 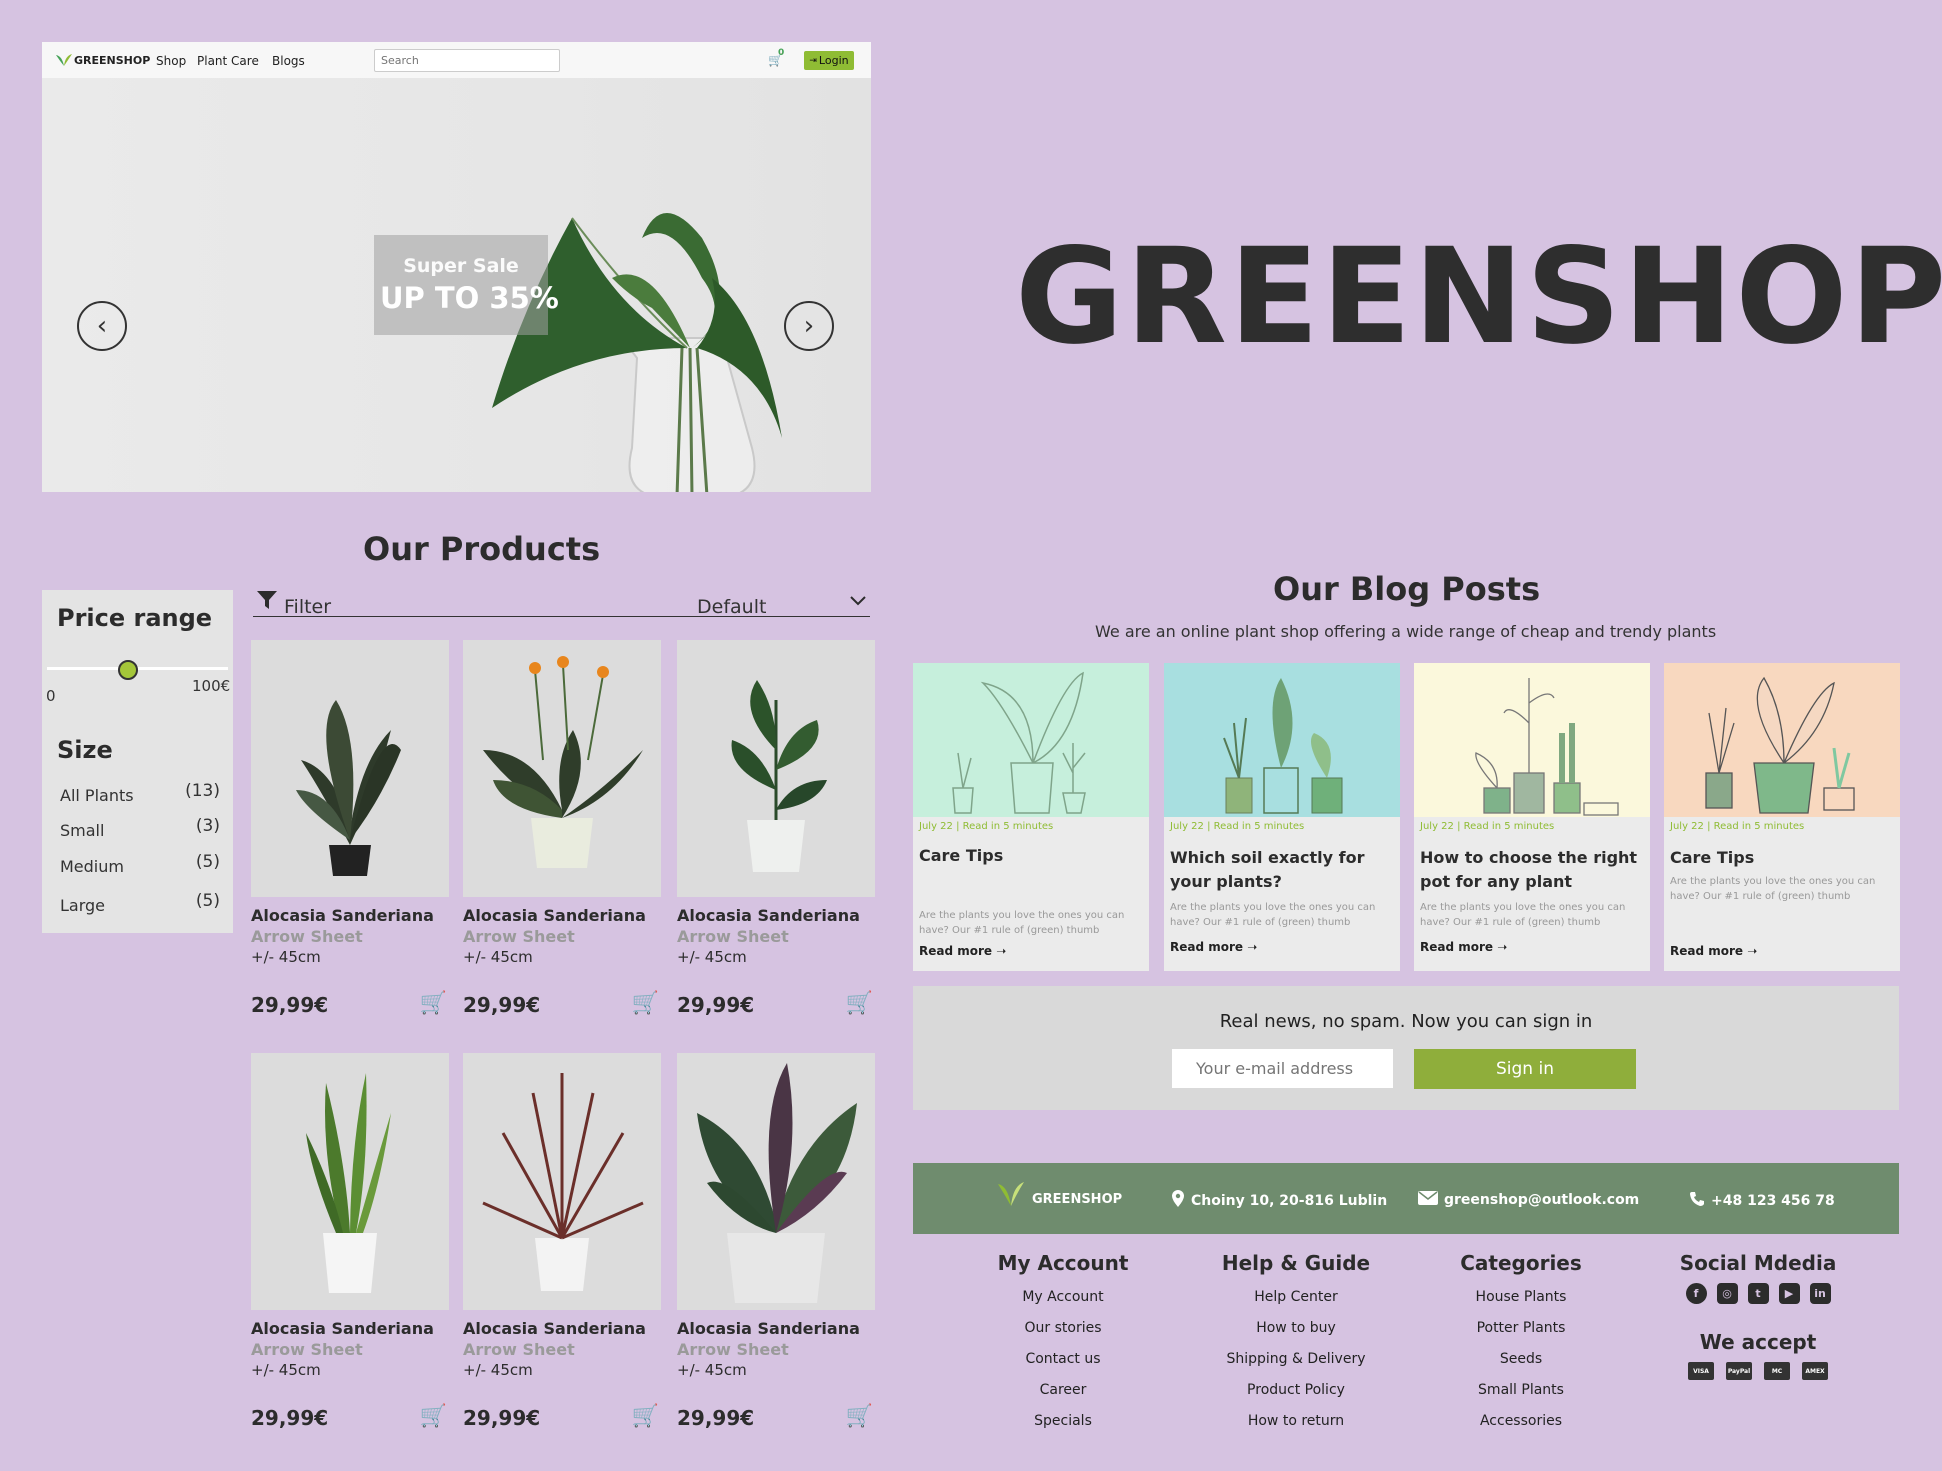 What do you see at coordinates (140, 864) in the screenshot?
I see `size-filter-medium: Medium (5)` at bounding box center [140, 864].